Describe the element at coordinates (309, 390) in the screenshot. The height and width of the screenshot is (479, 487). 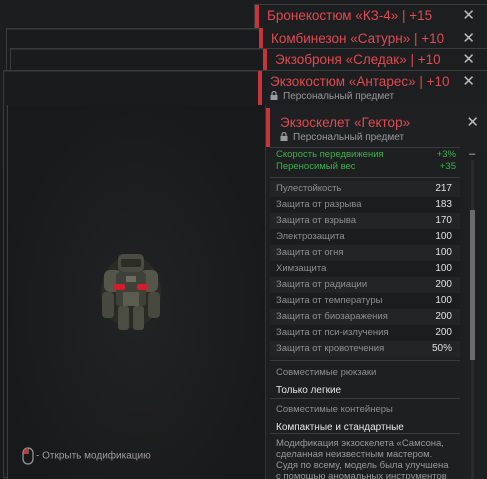
I see `compatible-backpacks-value: Только легкие` at that location.